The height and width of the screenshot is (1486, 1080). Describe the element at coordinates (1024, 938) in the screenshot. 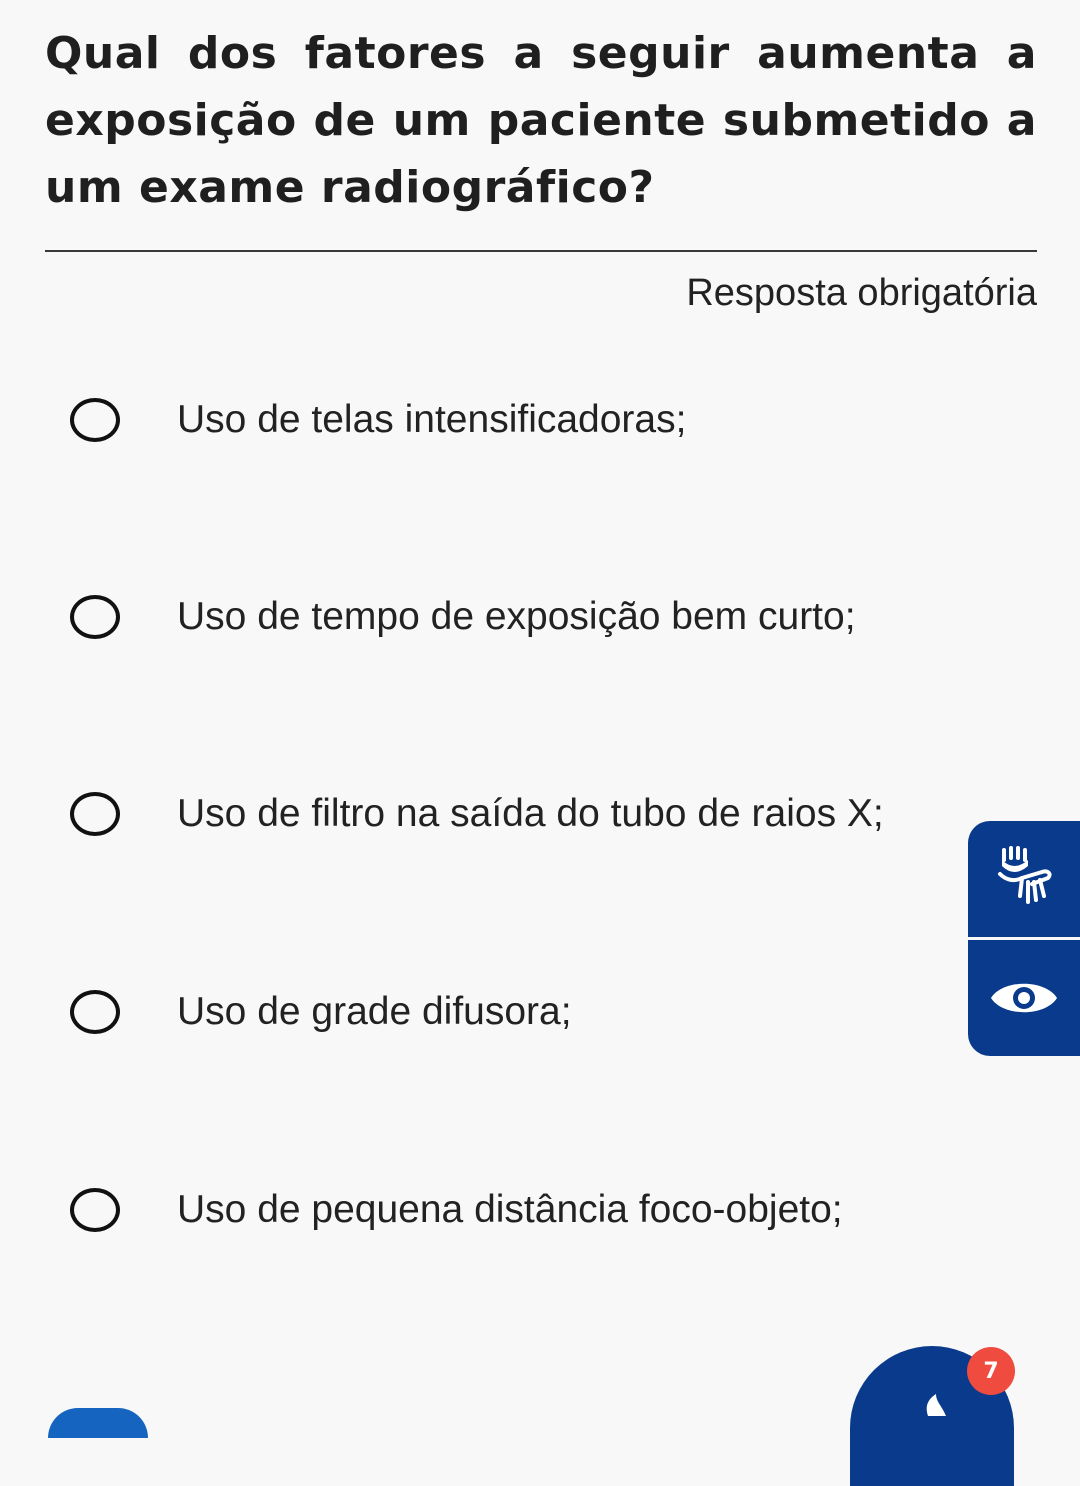

I see `accessibility-panel` at that location.